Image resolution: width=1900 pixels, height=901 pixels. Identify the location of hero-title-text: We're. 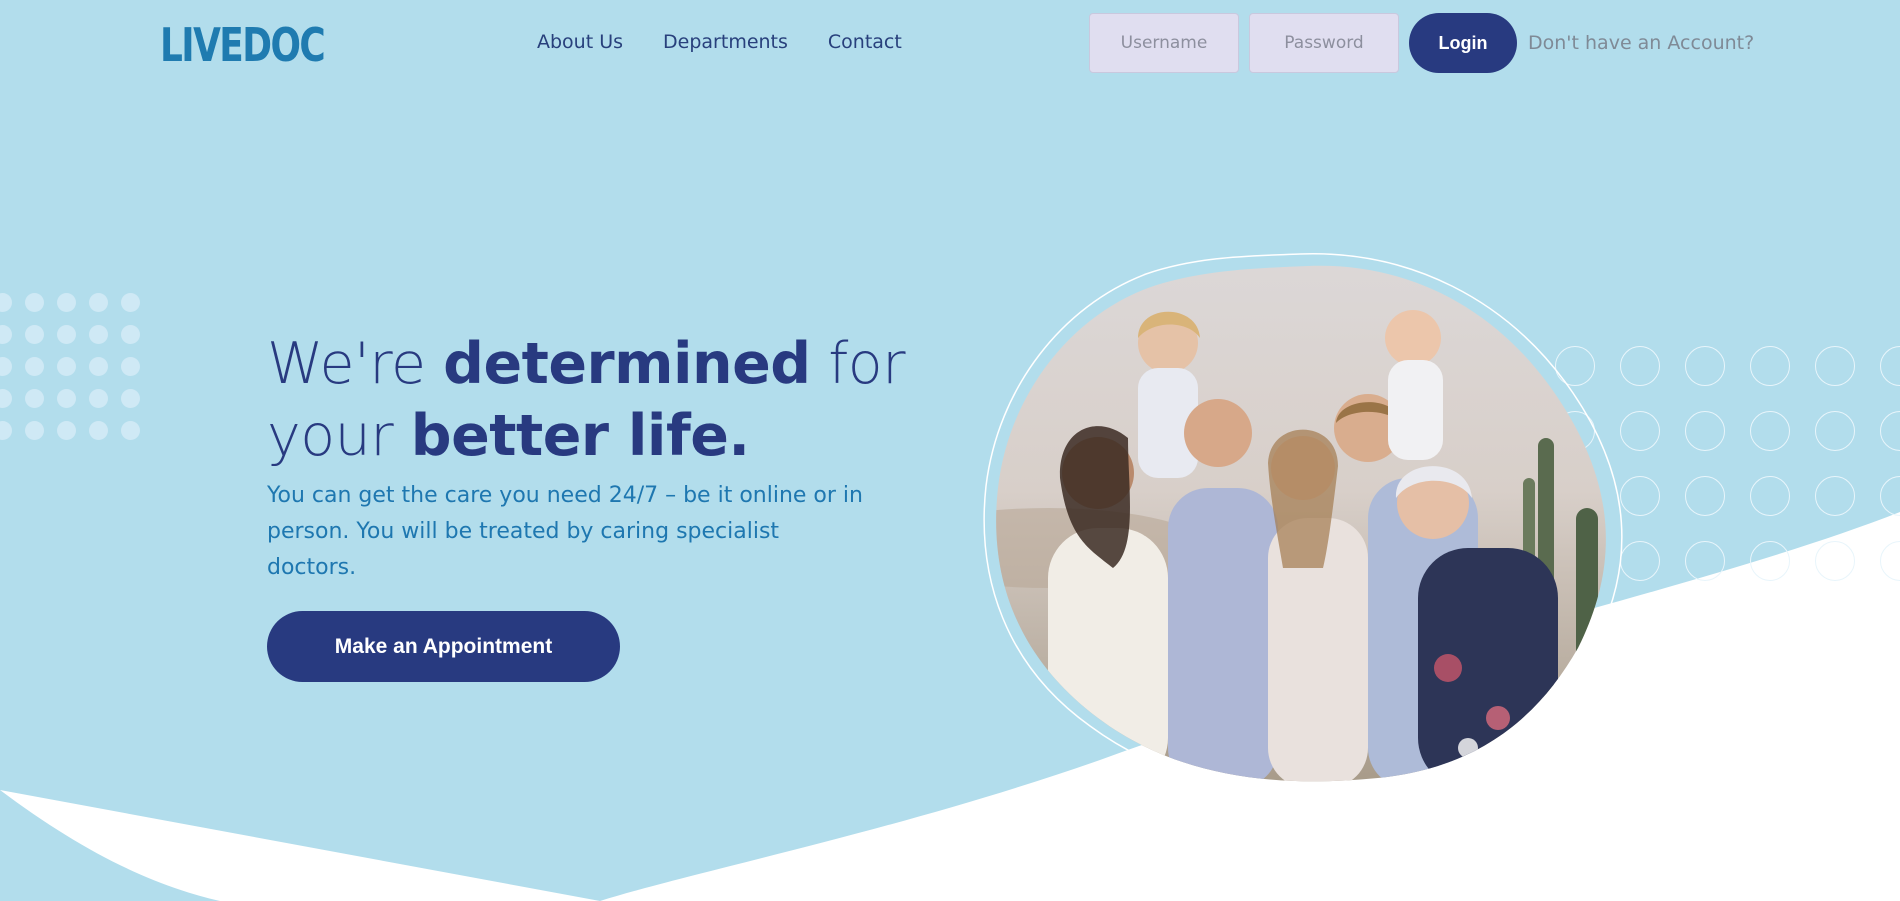
(346, 364).